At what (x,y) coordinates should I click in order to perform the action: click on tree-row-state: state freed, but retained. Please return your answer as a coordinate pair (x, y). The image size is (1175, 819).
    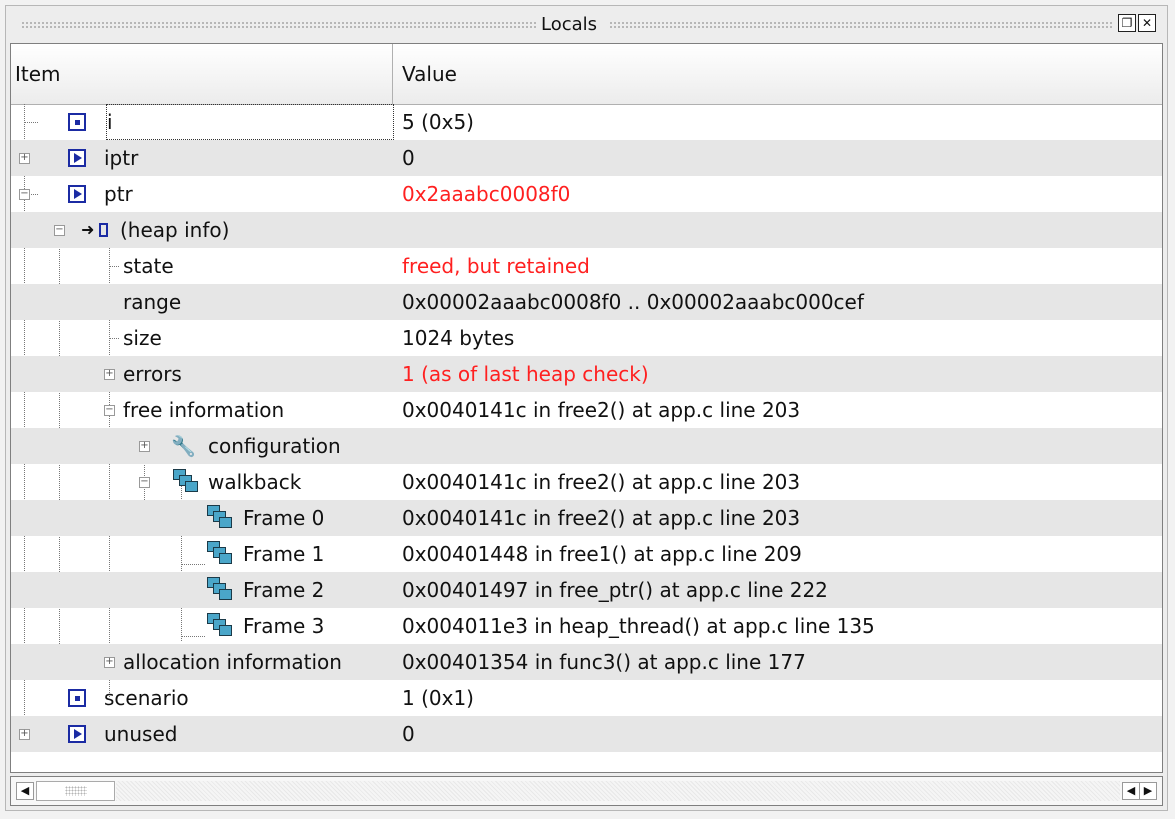
    Looking at the image, I should click on (586, 266).